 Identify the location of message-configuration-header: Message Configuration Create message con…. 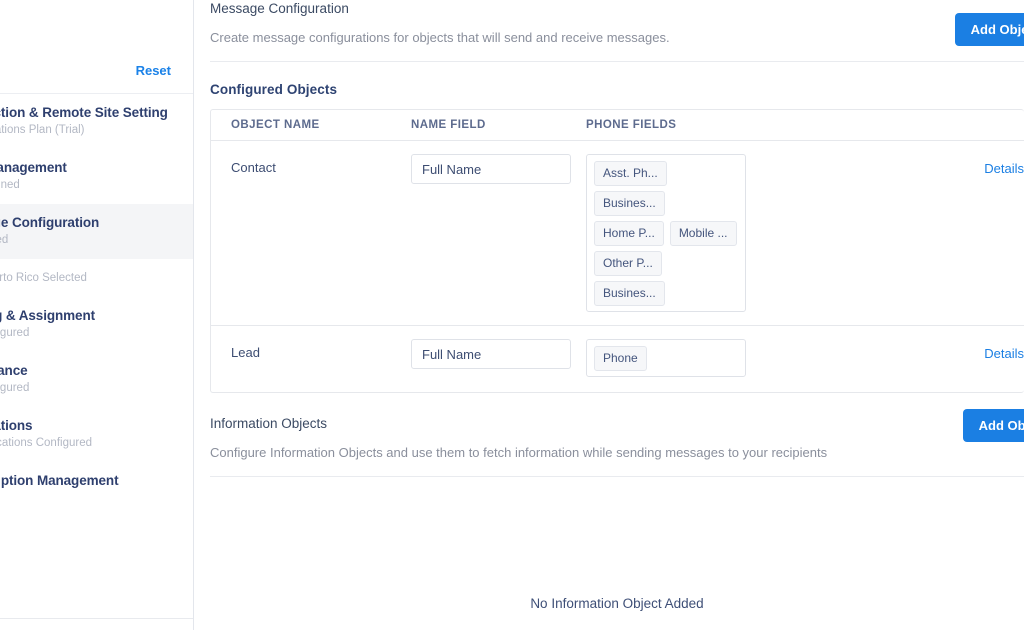
(617, 30).